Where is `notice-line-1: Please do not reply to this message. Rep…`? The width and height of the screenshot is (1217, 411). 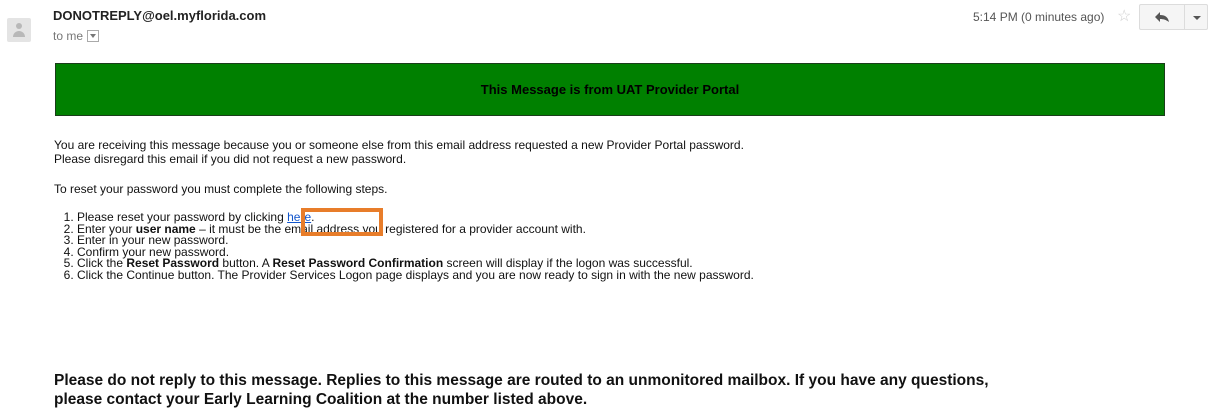 notice-line-1: Please do not reply to this message. Rep… is located at coordinates (521, 380).